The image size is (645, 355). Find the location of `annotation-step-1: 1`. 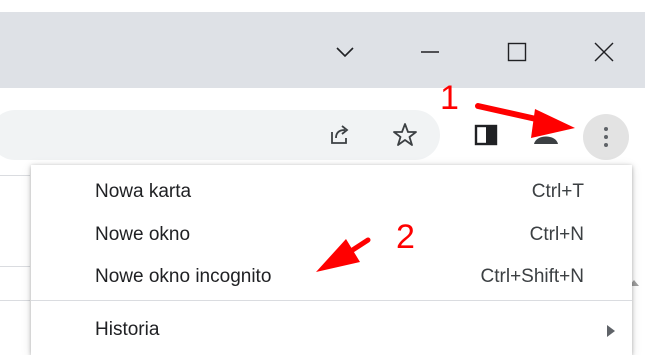

annotation-step-1: 1 is located at coordinates (449, 98).